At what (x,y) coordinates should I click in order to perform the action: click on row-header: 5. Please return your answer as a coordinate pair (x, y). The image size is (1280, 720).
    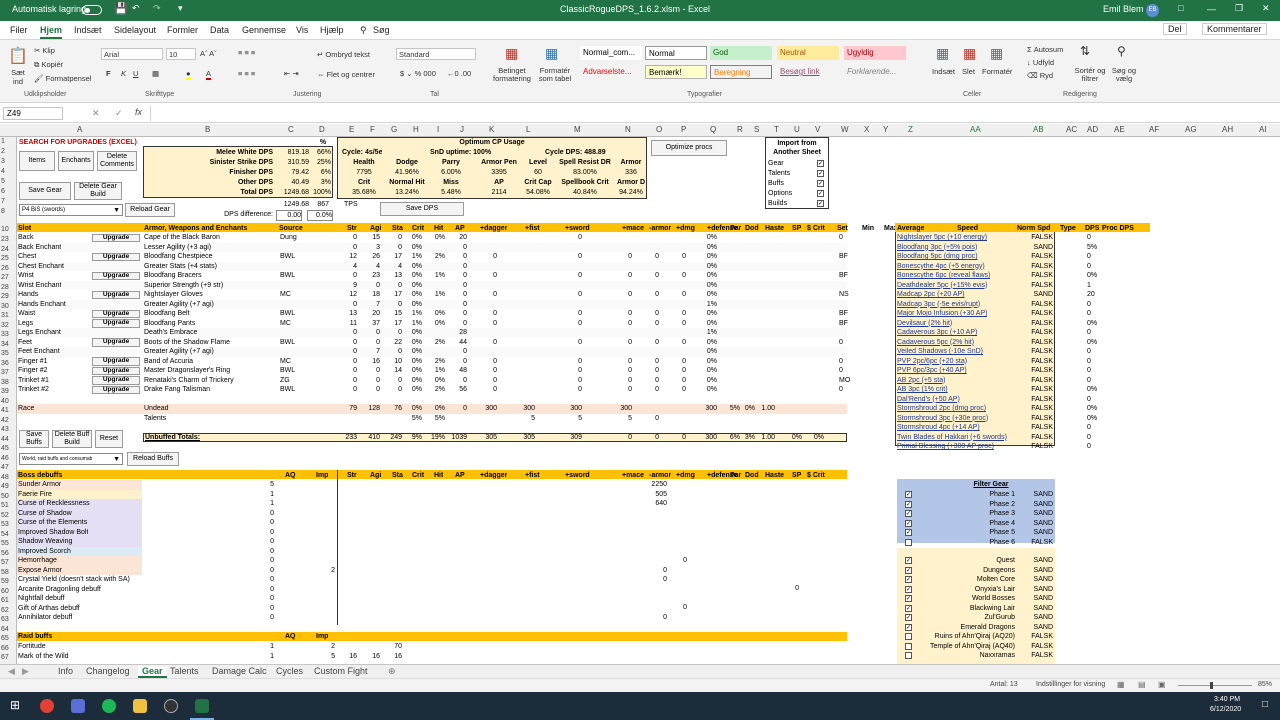
    Looking at the image, I should click on (3, 181).